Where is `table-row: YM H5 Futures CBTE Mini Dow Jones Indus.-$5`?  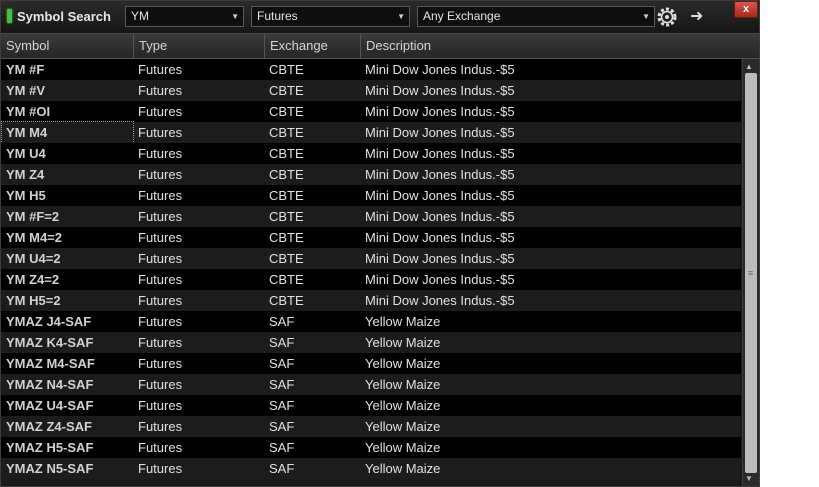 table-row: YM H5 Futures CBTE Mini Dow Jones Indus.-$5 is located at coordinates (371, 195).